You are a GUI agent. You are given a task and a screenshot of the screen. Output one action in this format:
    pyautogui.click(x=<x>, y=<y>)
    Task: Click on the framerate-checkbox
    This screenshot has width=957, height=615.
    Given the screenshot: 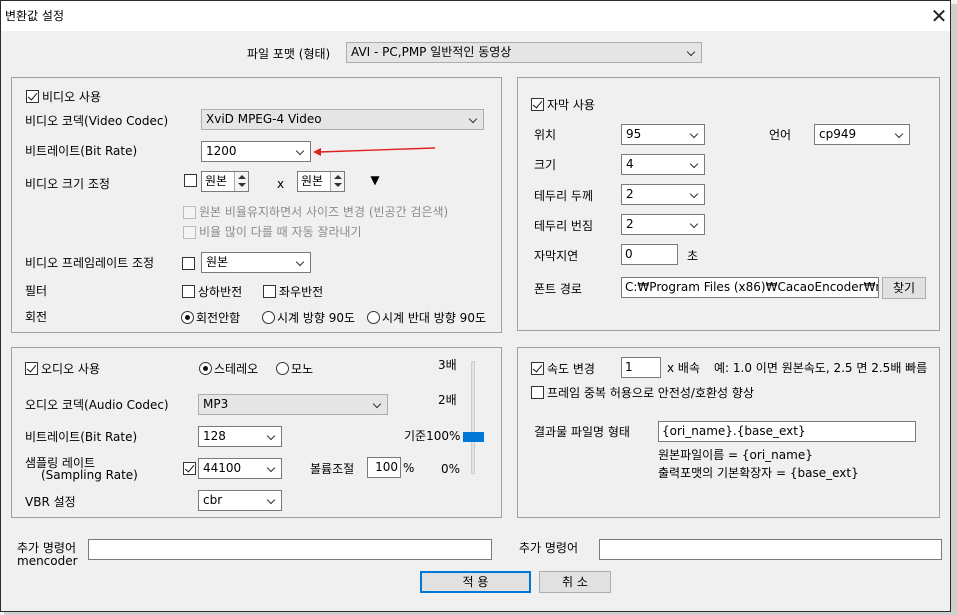 What is the action you would take?
    pyautogui.click(x=188, y=263)
    